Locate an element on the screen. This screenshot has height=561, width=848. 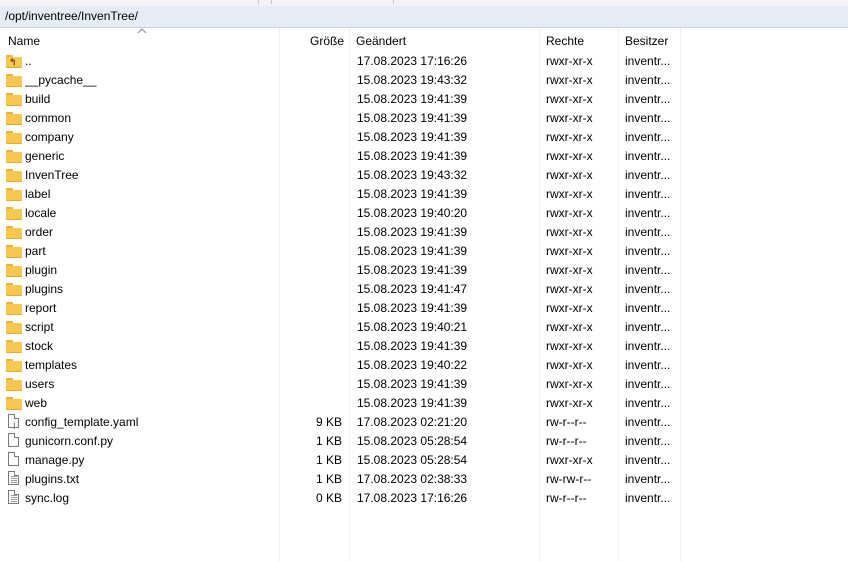
file-name: locale is located at coordinates (41, 213).